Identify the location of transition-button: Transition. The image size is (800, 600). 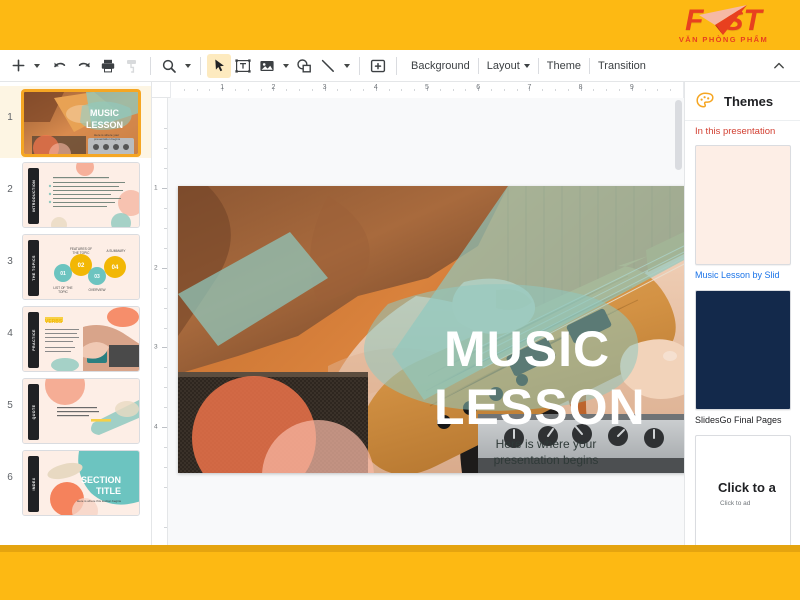
(622, 66).